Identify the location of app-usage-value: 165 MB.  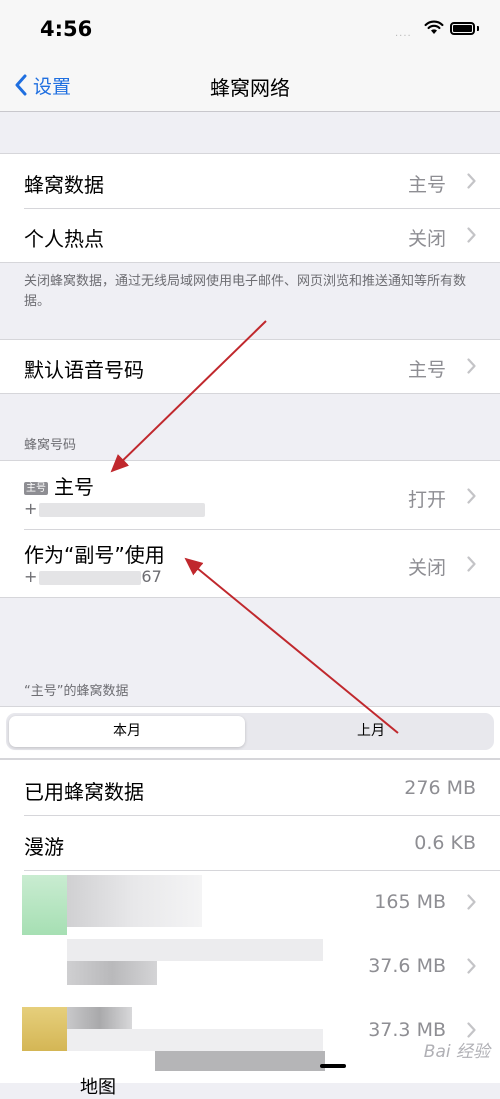
(410, 902).